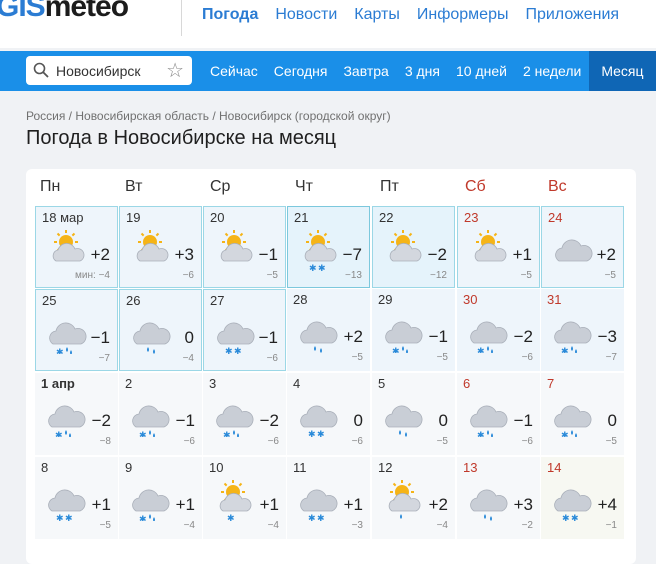 The width and height of the screenshot is (656, 564). What do you see at coordinates (304, 186) in the screenshot?
I see `weekday-thu: Чт` at bounding box center [304, 186].